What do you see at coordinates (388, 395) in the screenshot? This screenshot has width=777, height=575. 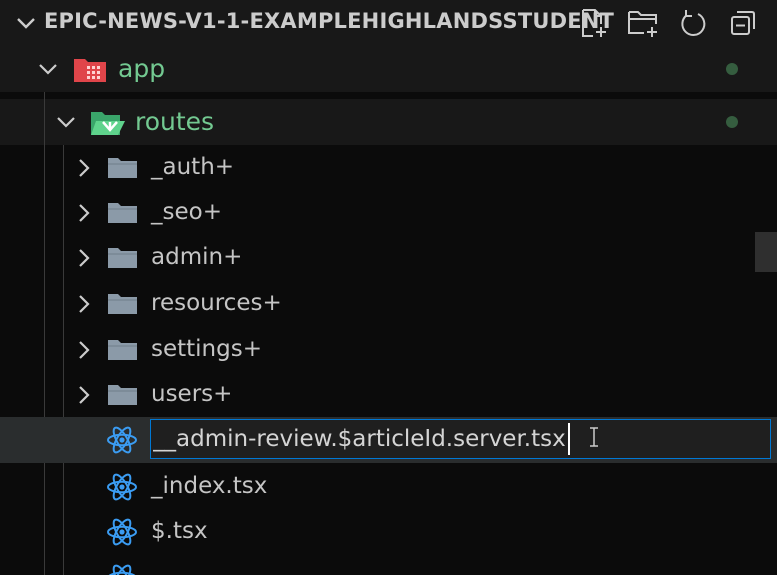 I see `tree-folder: users+` at bounding box center [388, 395].